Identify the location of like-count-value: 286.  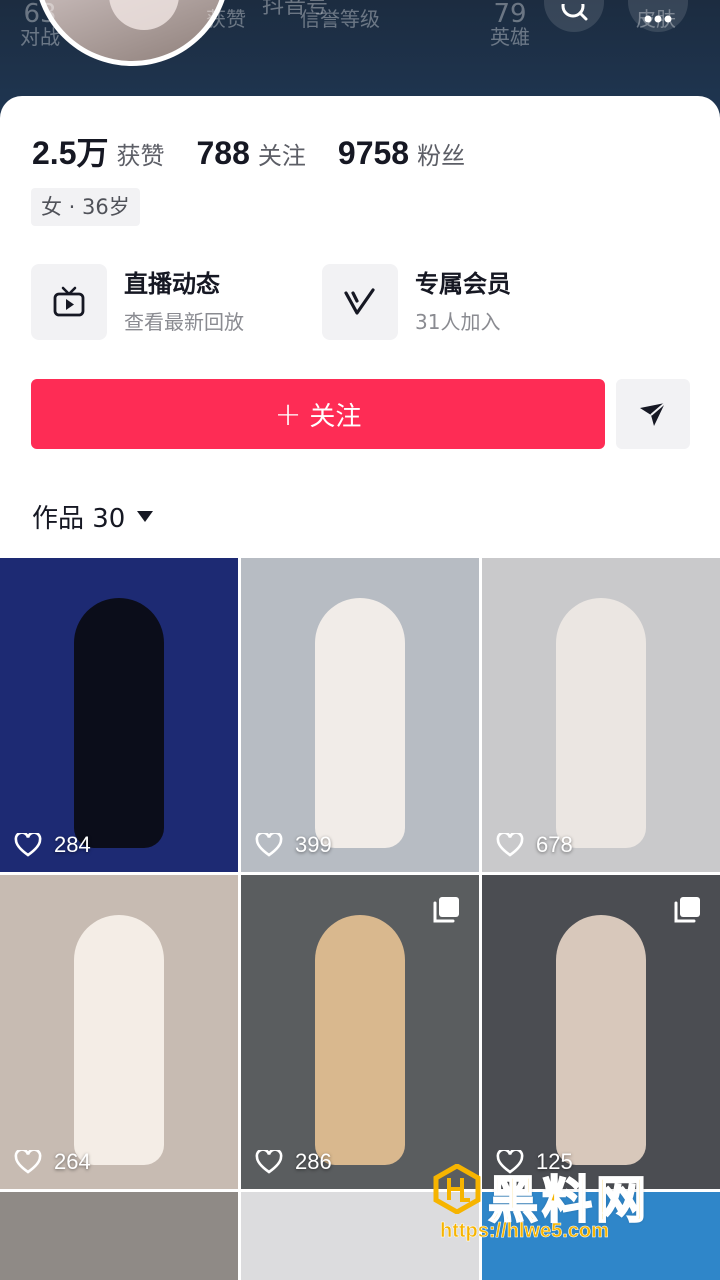
(313, 1161).